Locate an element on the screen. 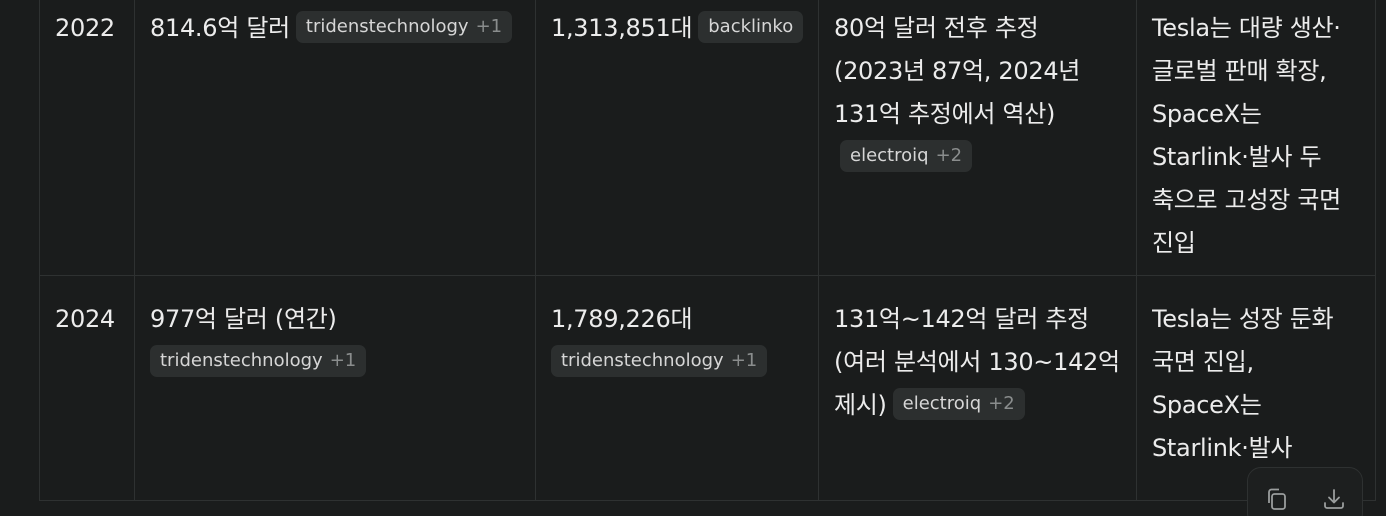  revenue-text: 814.6억 달러 is located at coordinates (220, 28).